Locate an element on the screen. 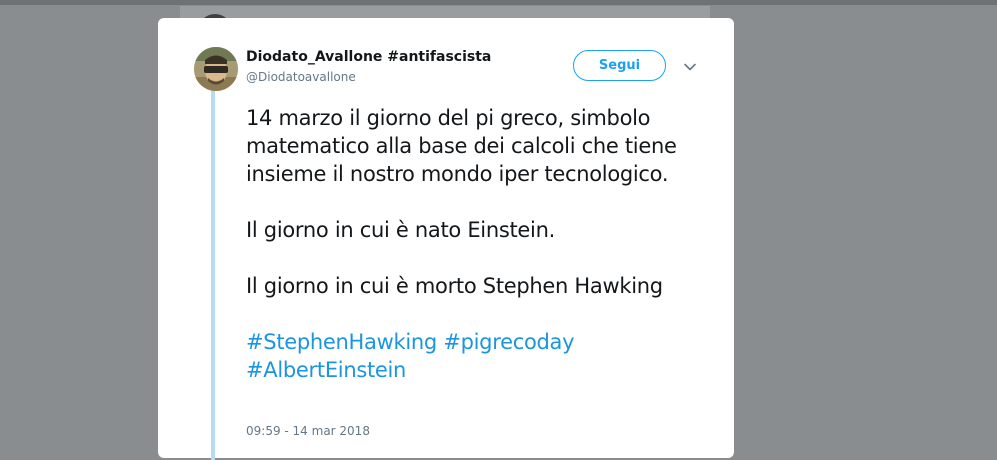 This screenshot has width=997, height=460. user-avatar-icon is located at coordinates (216, 69).